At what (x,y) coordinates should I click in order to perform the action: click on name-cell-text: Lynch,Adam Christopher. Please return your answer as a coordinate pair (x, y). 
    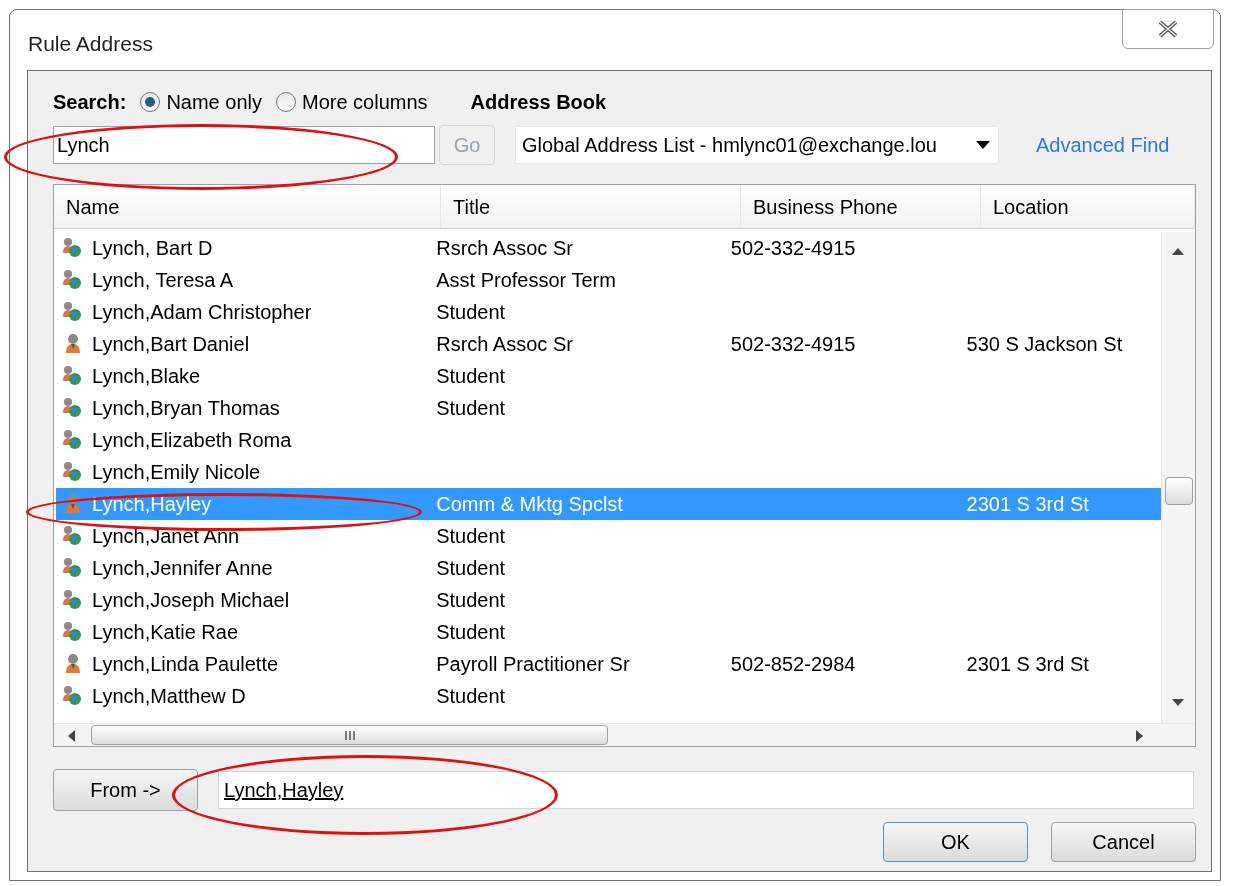
    Looking at the image, I should click on (202, 312).